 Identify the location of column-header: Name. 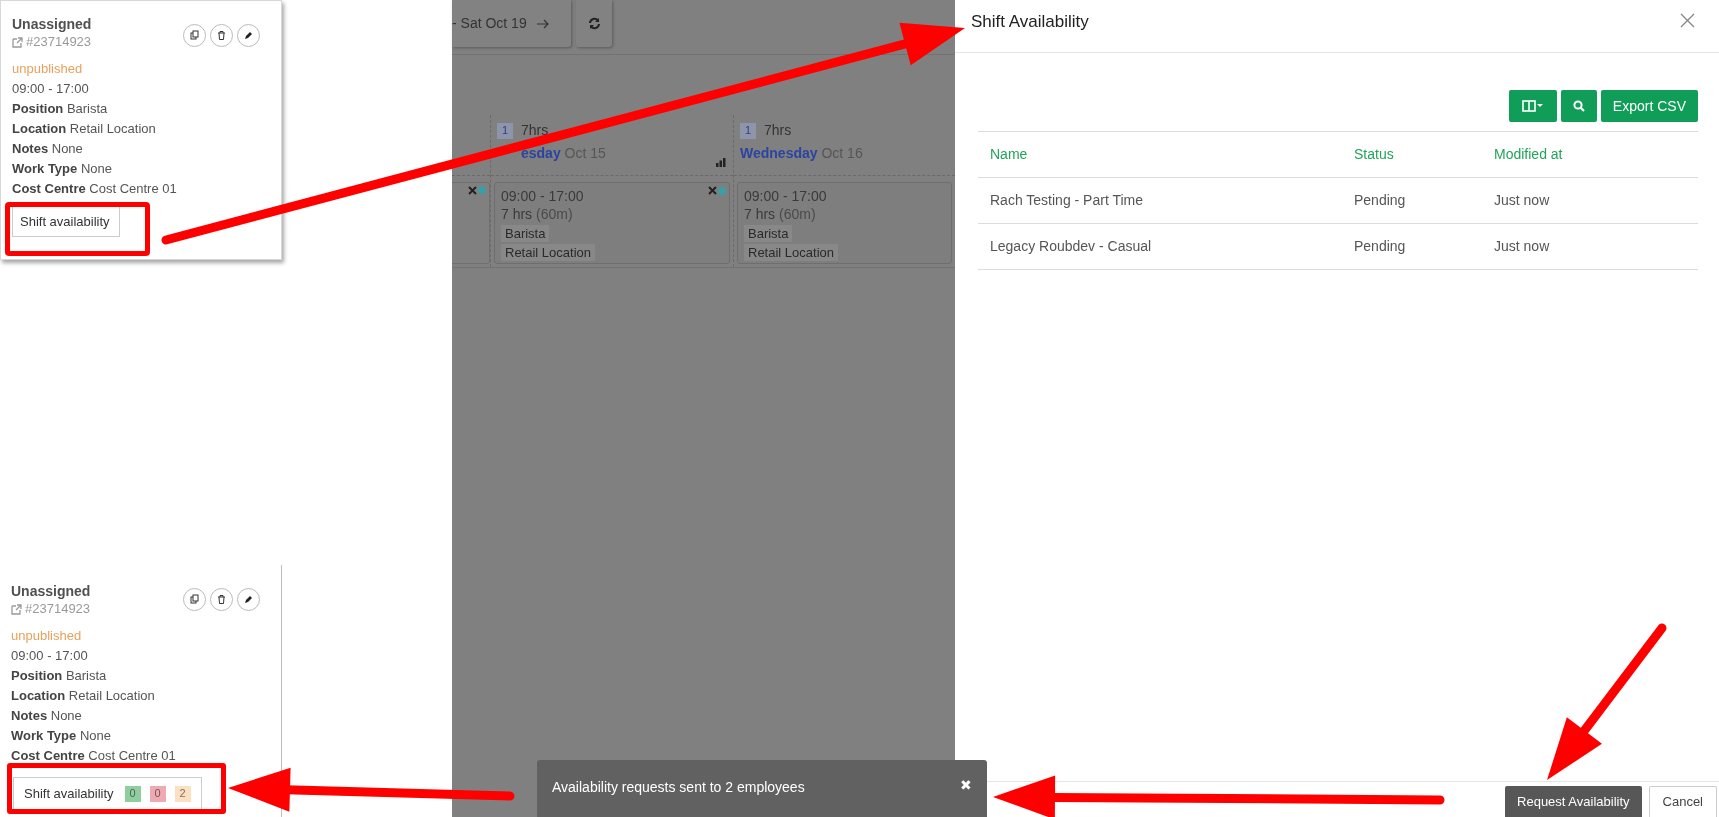
(1009, 154).